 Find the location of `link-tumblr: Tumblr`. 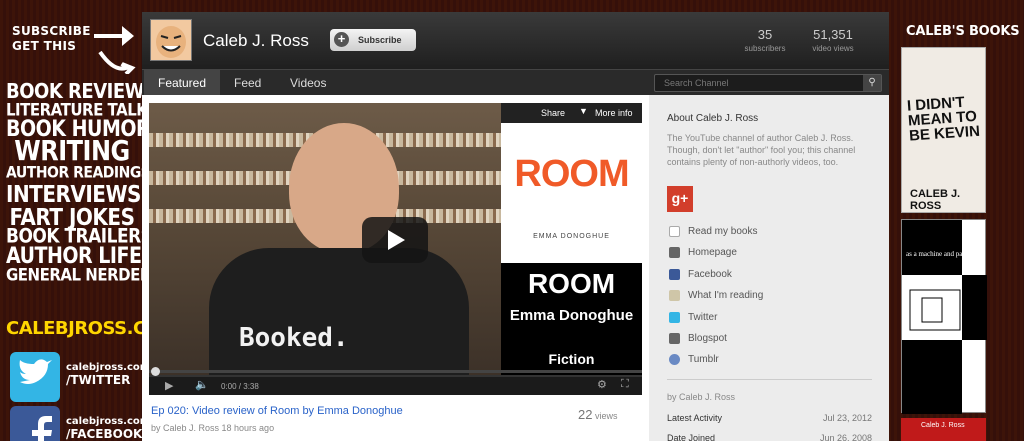

link-tumblr: Tumblr is located at coordinates (694, 361).